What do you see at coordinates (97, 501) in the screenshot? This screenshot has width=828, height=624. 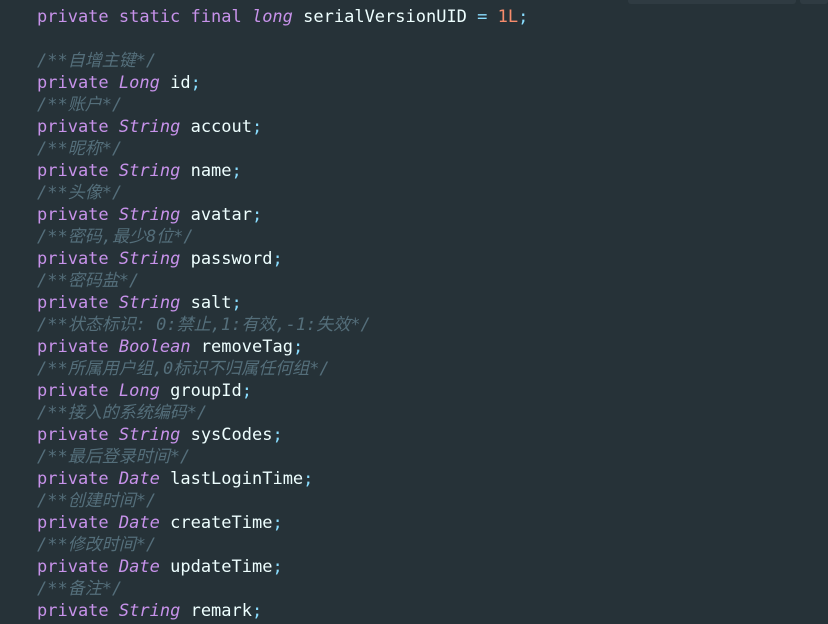 I see `comment: /**创建时间*/` at bounding box center [97, 501].